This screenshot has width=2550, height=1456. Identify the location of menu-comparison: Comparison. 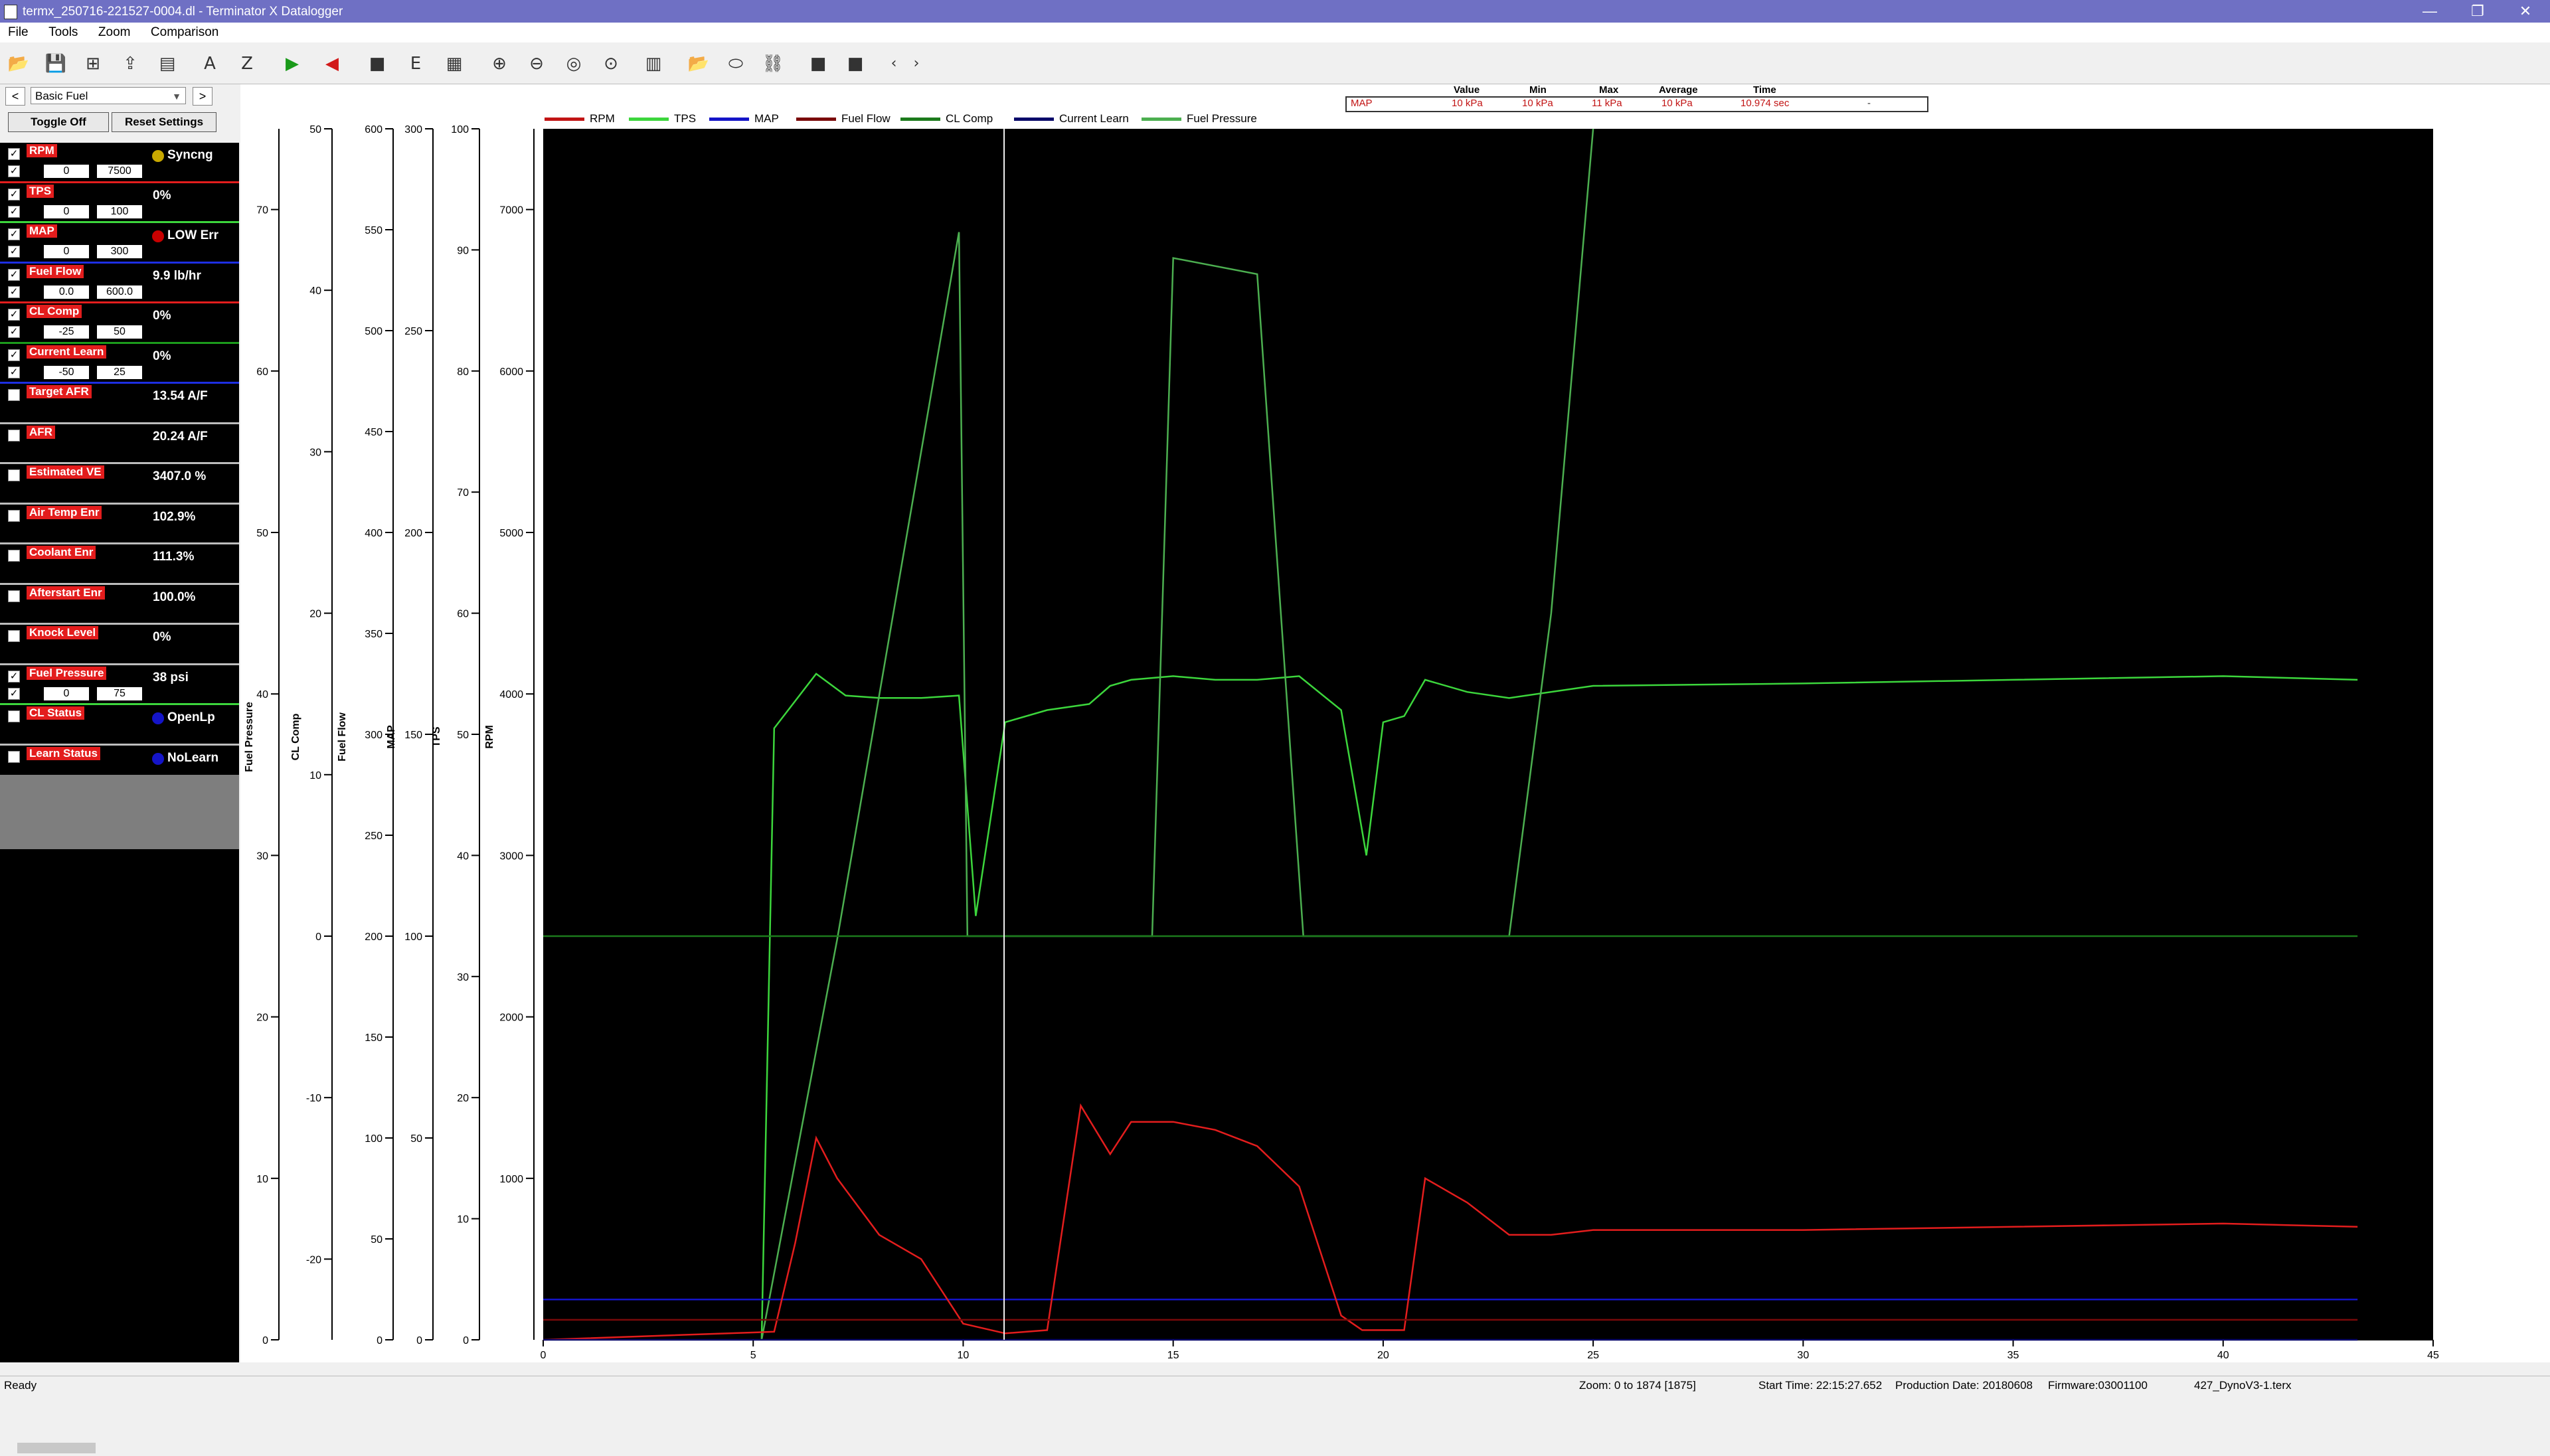
(184, 32).